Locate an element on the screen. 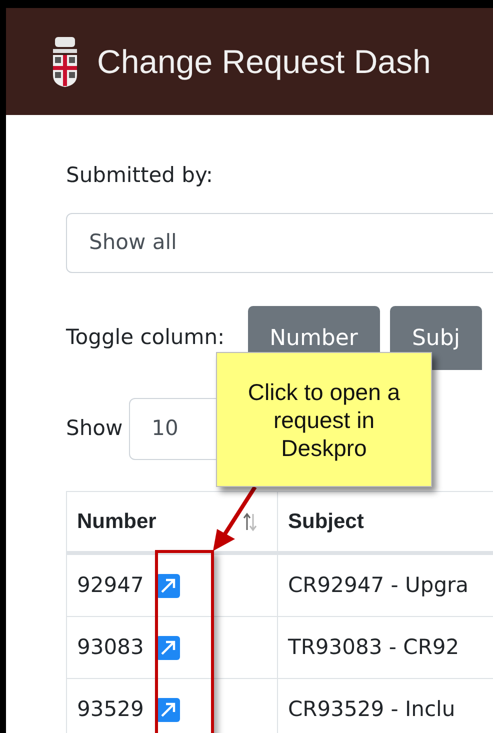 The height and width of the screenshot is (733, 493). filter-label: Submitted by: is located at coordinates (139, 175).